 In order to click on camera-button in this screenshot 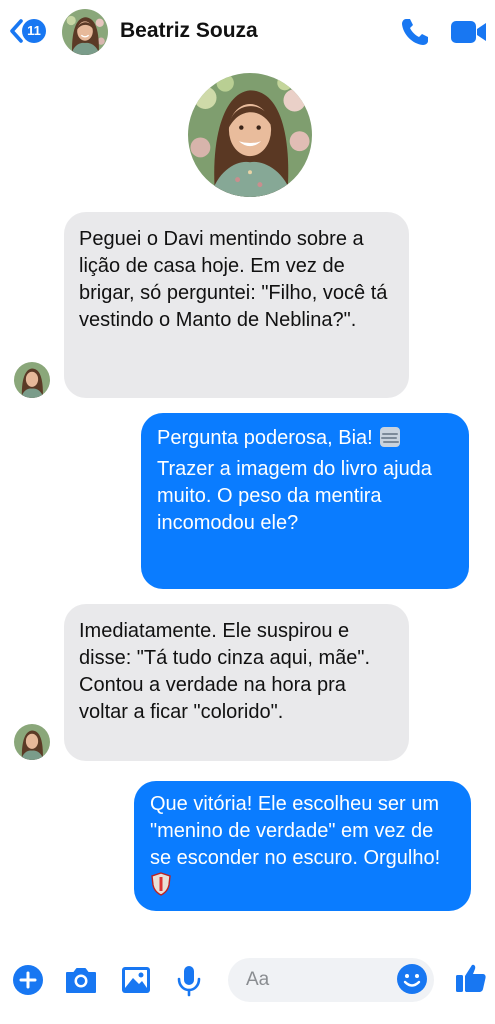, I will do `click(81, 982)`.